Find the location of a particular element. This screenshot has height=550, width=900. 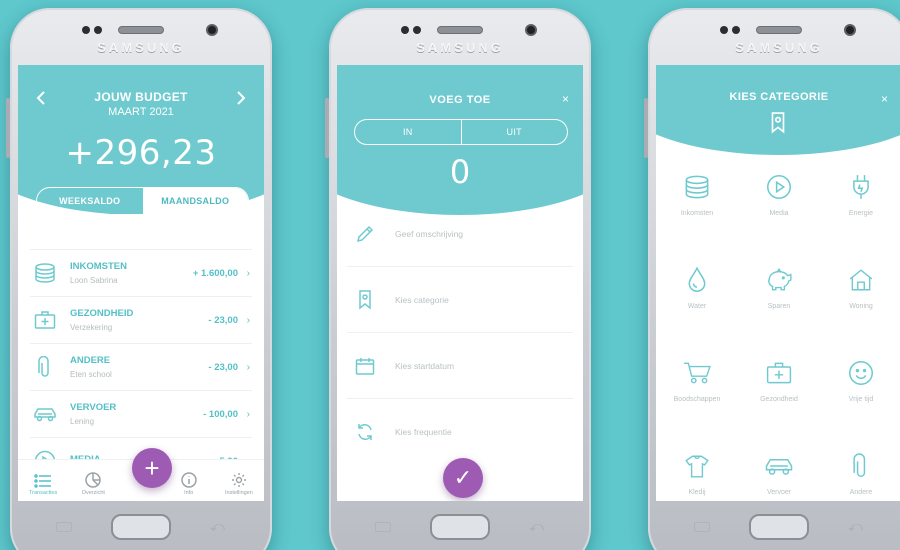

category-label: Sparen is located at coordinates (779, 306).